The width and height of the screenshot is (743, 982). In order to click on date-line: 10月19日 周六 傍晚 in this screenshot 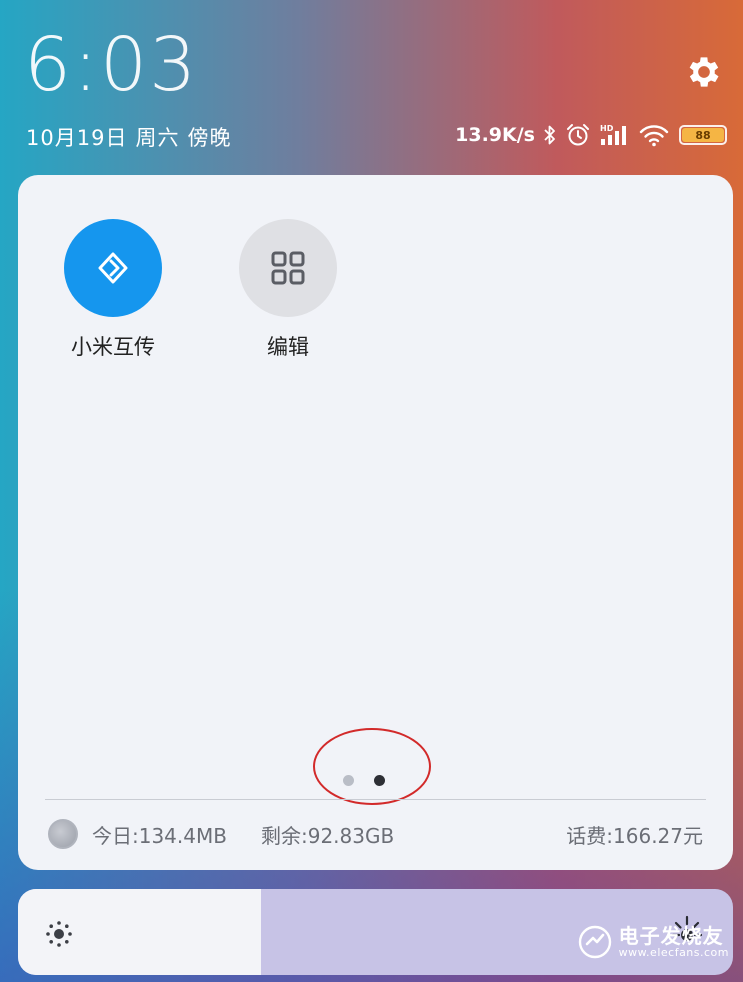, I will do `click(128, 137)`.